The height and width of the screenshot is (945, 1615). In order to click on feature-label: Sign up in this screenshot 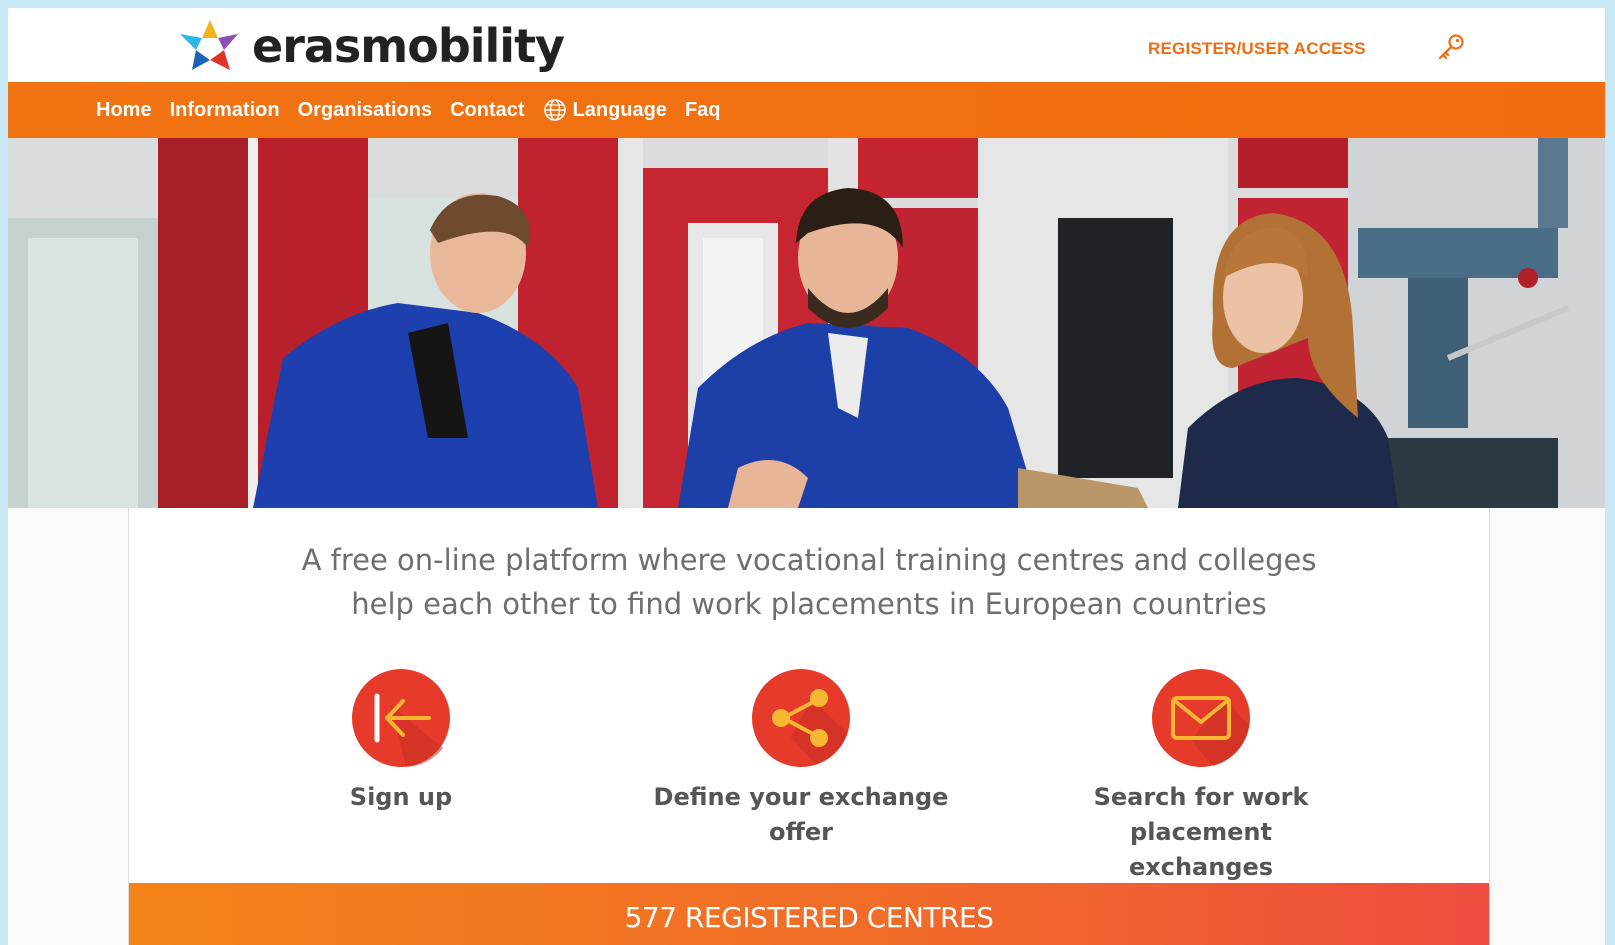, I will do `click(401, 797)`.